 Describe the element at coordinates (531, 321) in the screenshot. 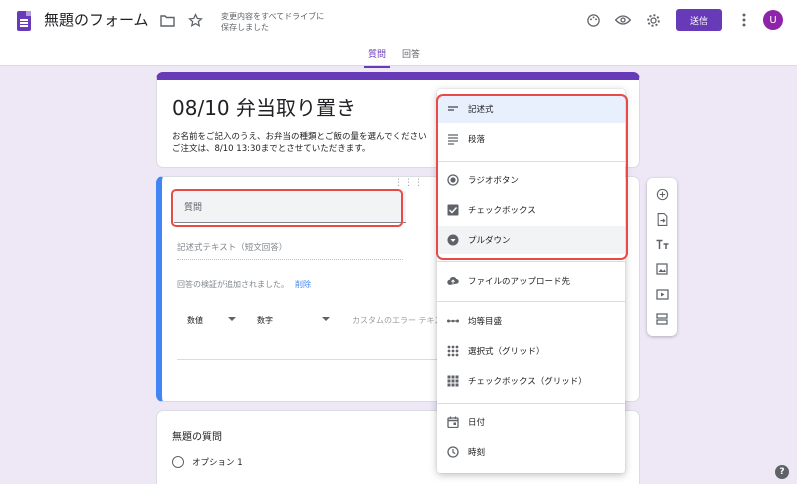

I see `menu-item-linear-scale: 均等目盛` at that location.